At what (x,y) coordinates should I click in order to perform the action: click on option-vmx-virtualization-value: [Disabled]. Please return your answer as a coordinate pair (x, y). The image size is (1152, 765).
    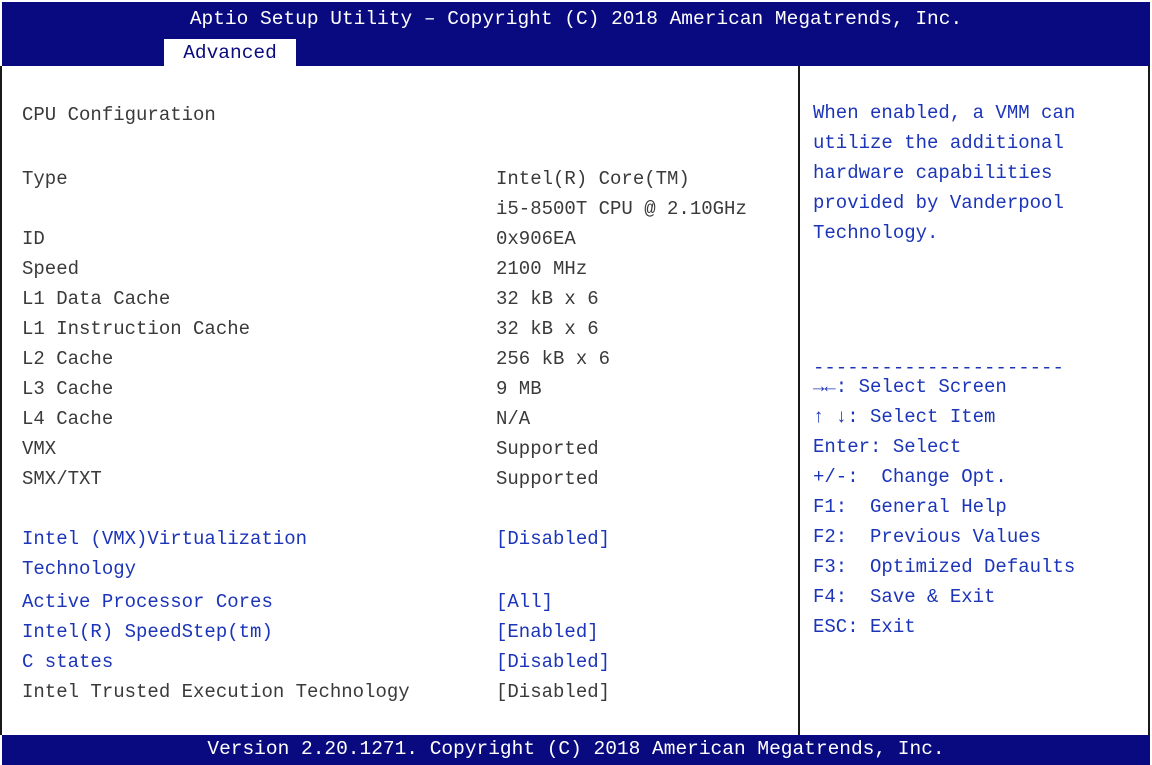
    Looking at the image, I should click on (553, 539).